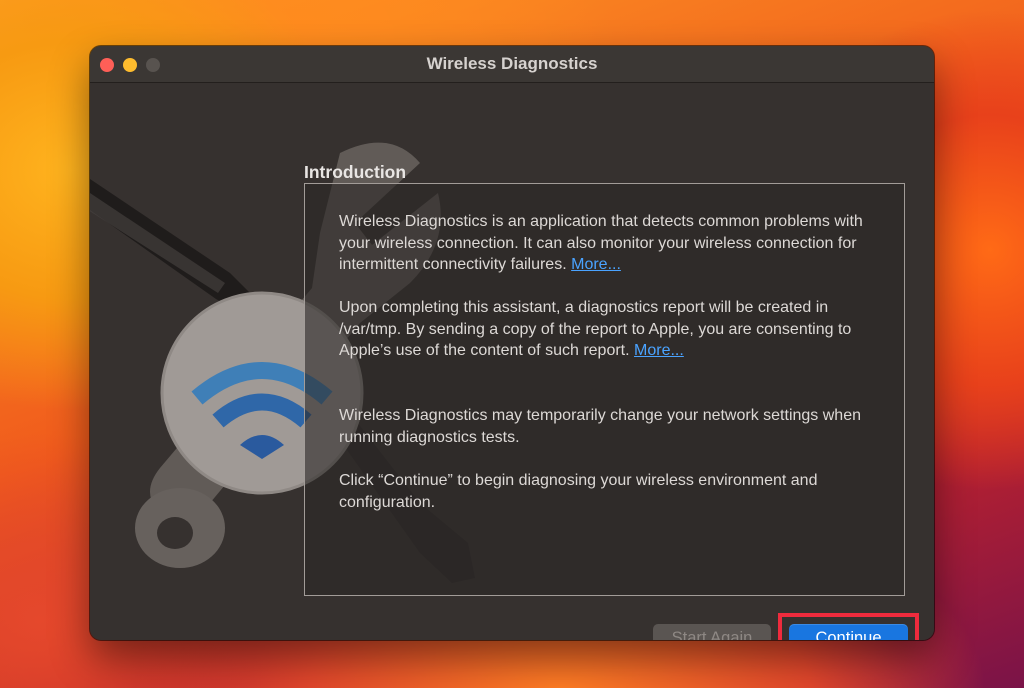  I want to click on title-bar: Wireless Diagnostics, so click(512, 64).